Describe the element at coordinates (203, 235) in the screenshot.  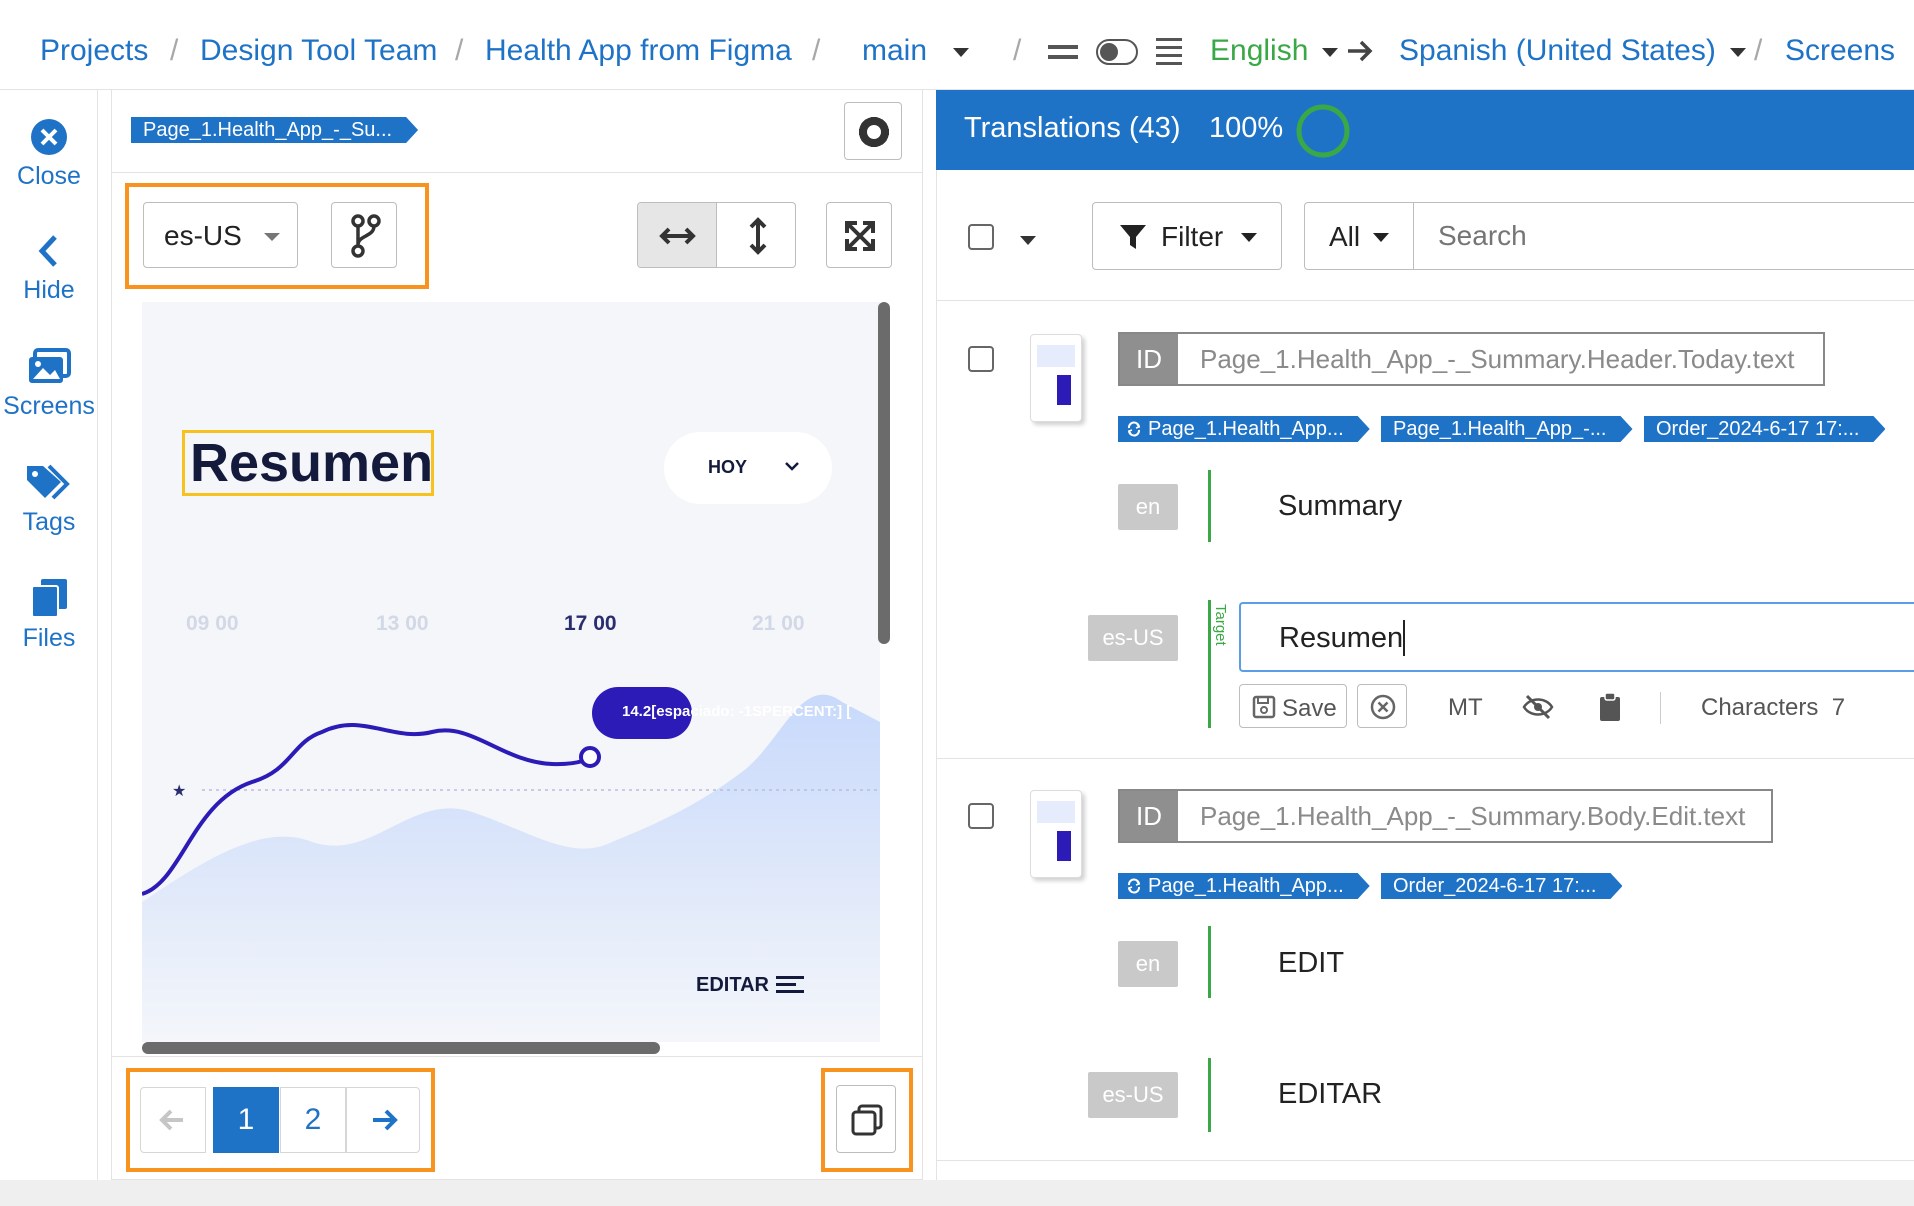
I see `locale-select-value: es-US` at that location.